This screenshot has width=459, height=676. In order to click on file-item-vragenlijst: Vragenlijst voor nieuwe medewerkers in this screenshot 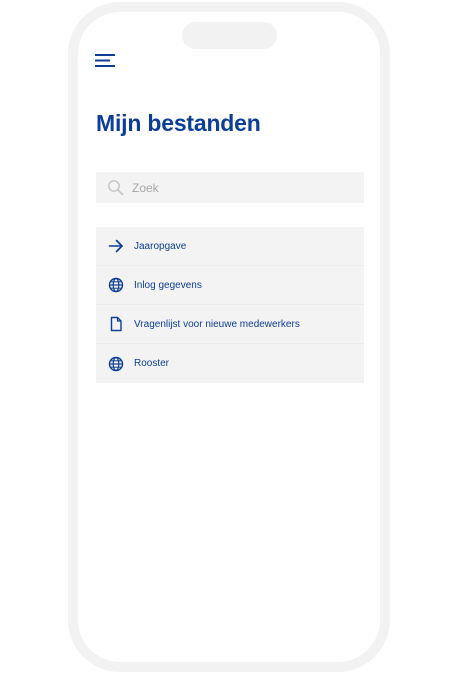, I will do `click(230, 324)`.